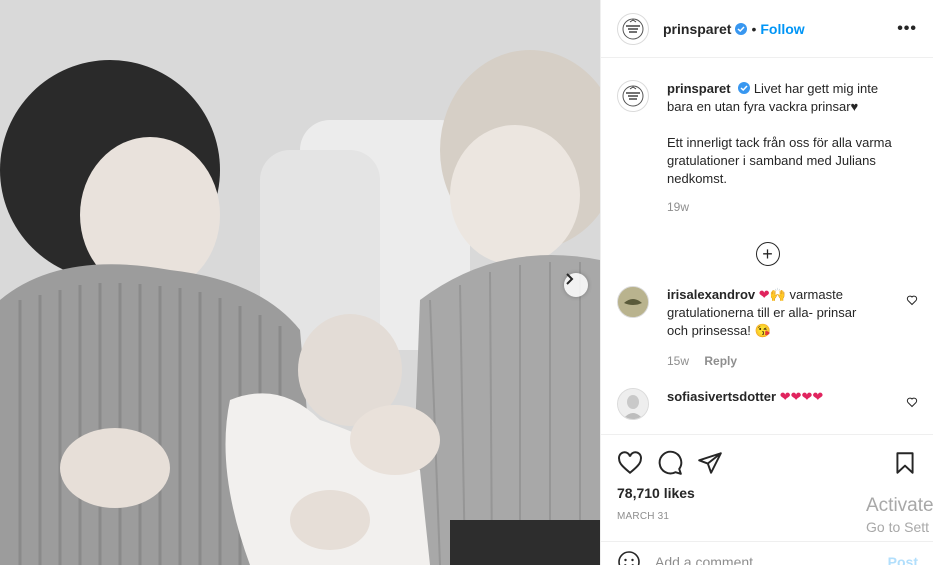 The image size is (933, 565). Describe the element at coordinates (772, 361) in the screenshot. I see `comment-meta: 15w Reply` at that location.